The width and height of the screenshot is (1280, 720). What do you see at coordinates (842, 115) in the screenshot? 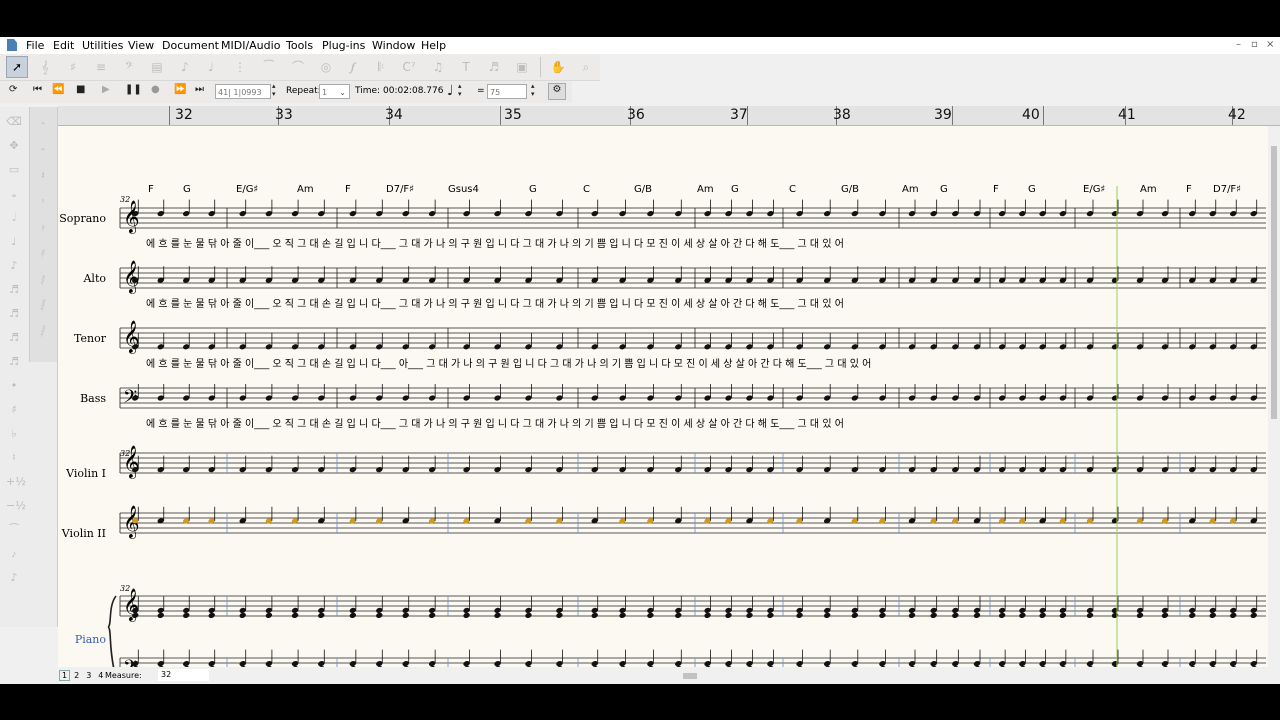
I see `measure-number-38: 38` at bounding box center [842, 115].